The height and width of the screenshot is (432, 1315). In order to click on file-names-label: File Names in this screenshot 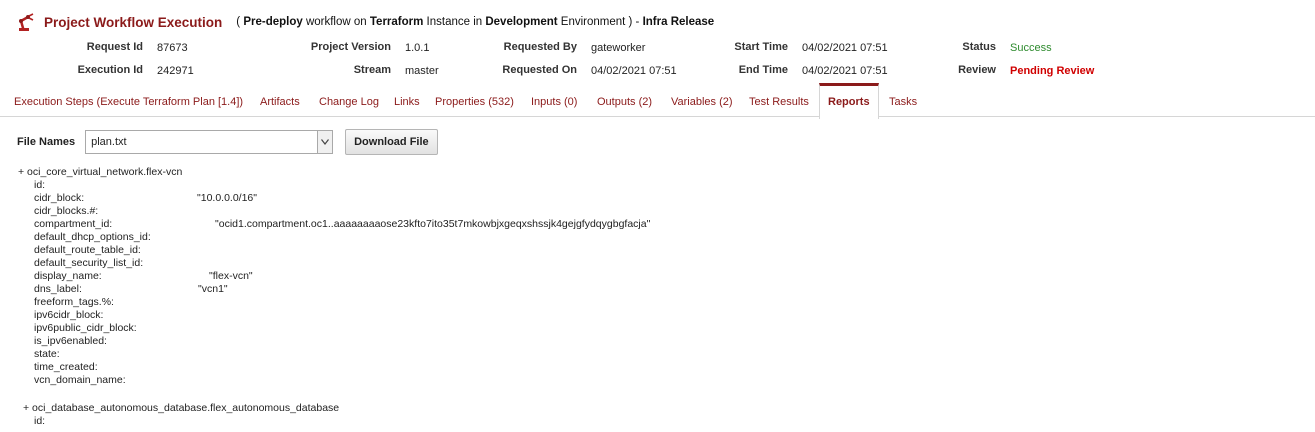, I will do `click(46, 142)`.